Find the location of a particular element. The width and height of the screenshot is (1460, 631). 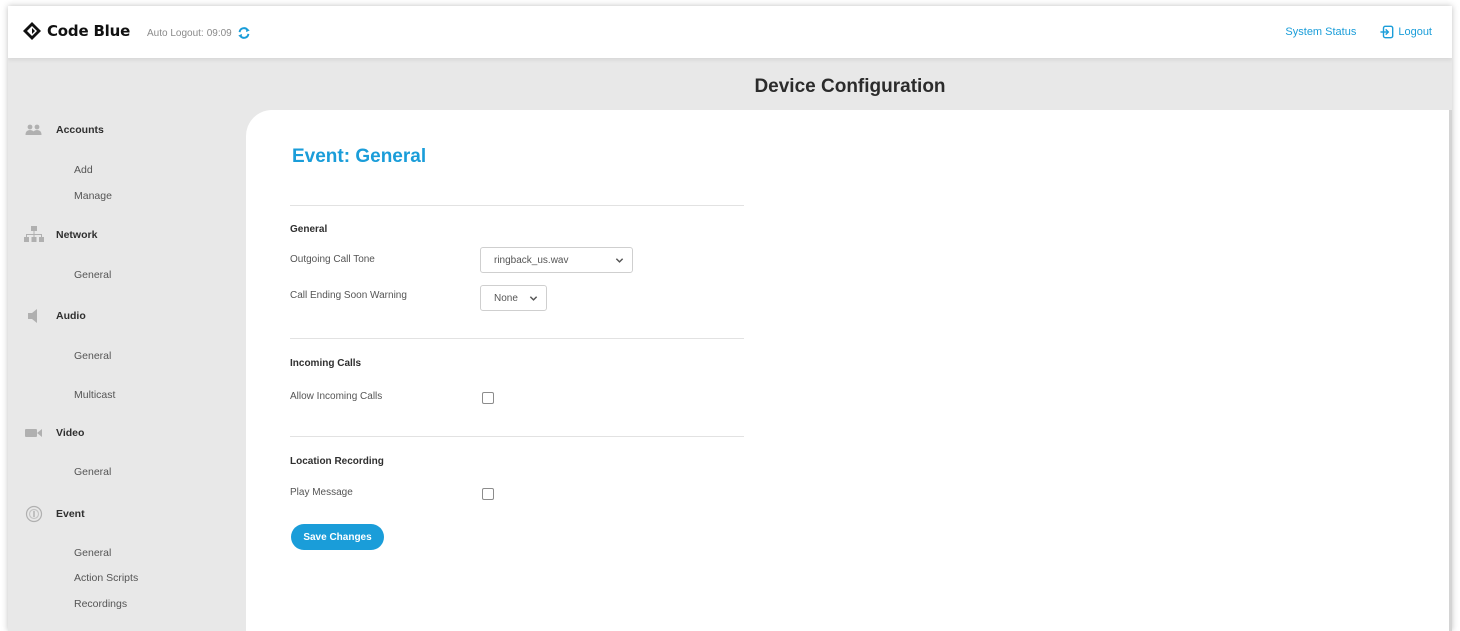

outgoing-call-tone-label: Outgoing Call Tone is located at coordinates (332, 259).